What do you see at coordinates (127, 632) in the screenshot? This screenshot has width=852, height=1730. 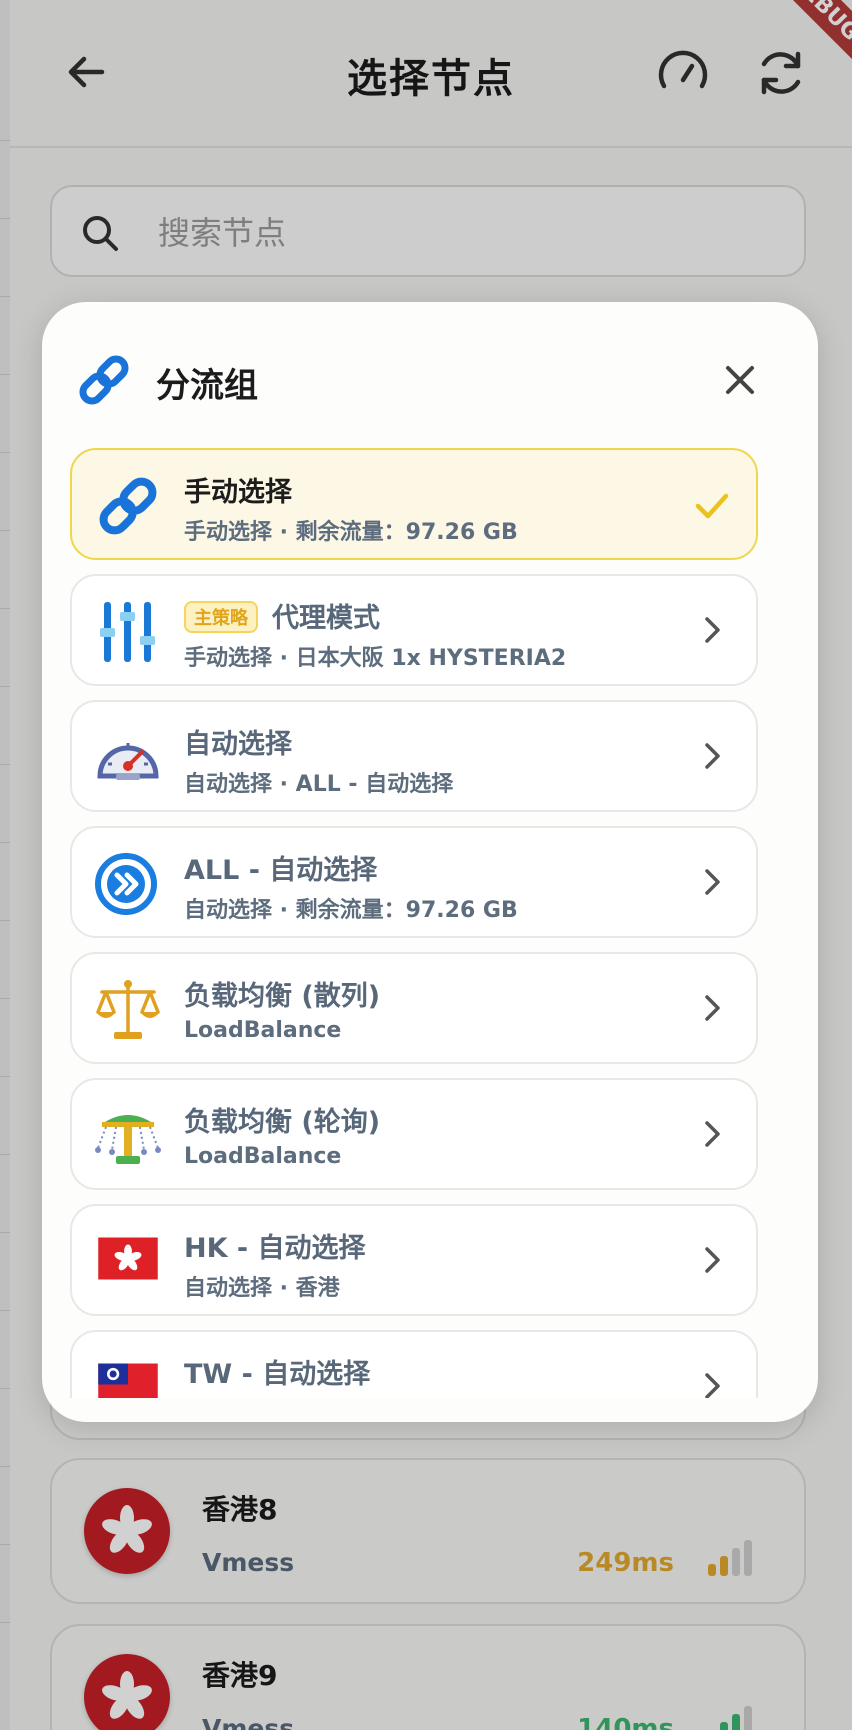 I see `sliders-icon` at bounding box center [127, 632].